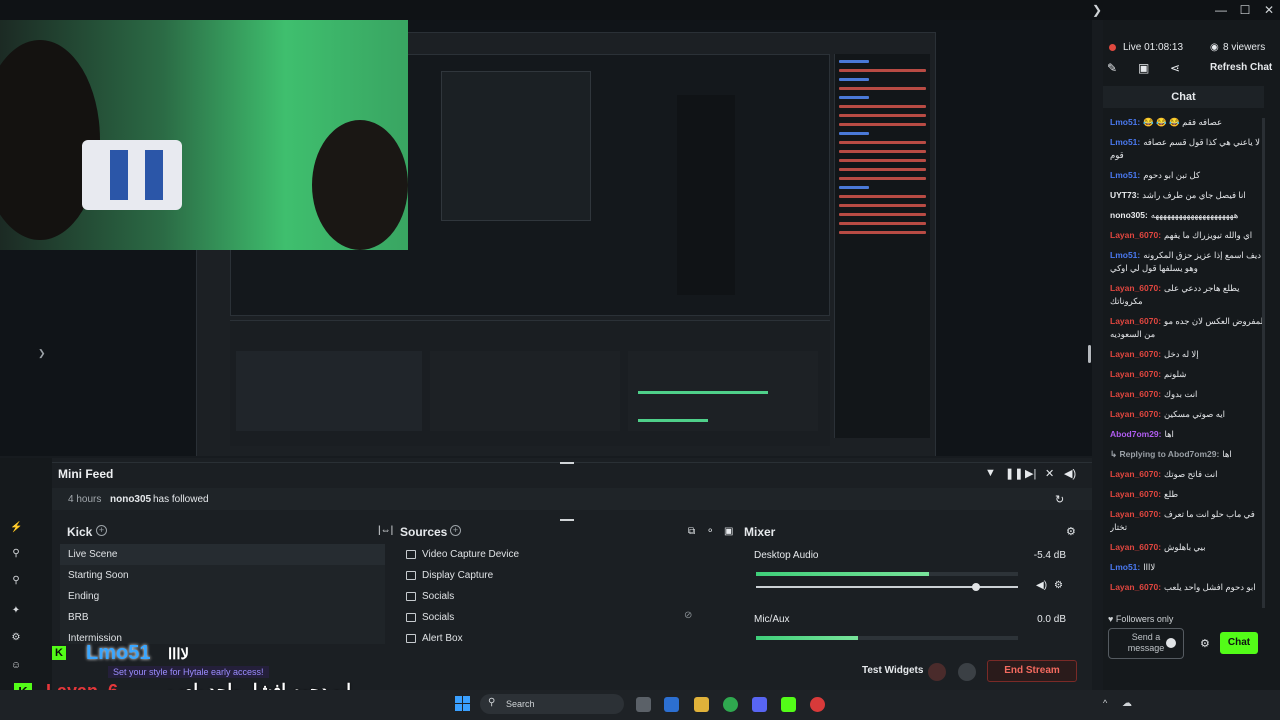 The image size is (1280, 720). What do you see at coordinates (1175, 68) in the screenshot?
I see `share-icon: ⋖` at bounding box center [1175, 68].